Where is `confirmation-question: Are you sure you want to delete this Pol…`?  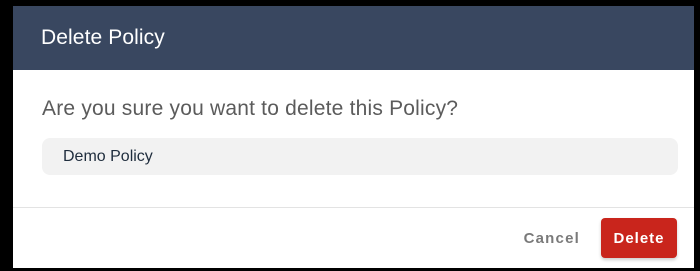 confirmation-question: Are you sure you want to delete this Pol… is located at coordinates (250, 108).